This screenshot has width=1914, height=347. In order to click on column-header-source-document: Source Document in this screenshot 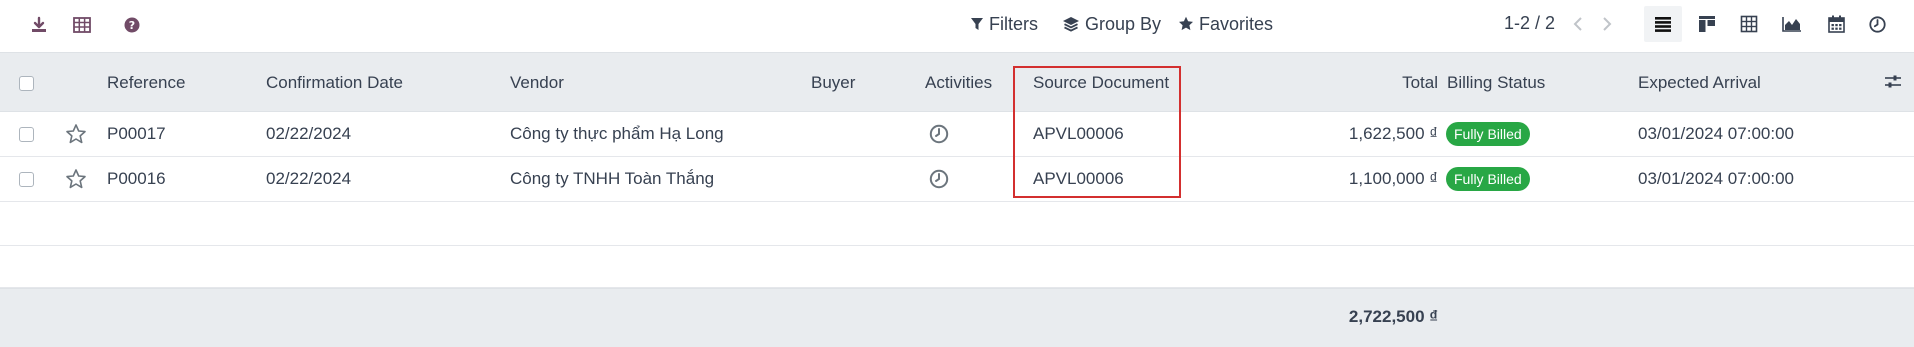, I will do `click(1101, 83)`.